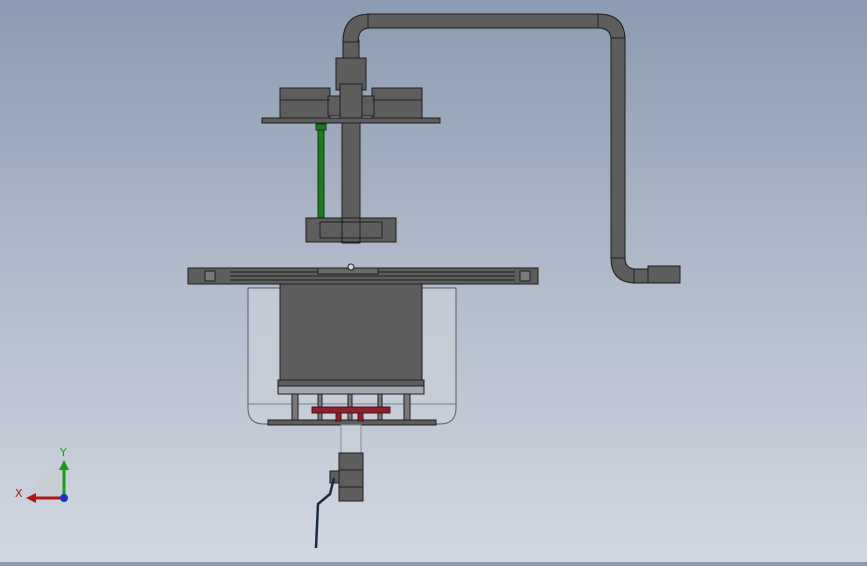 The image size is (867, 566). What do you see at coordinates (346, 477) in the screenshot?
I see `ball-valve` at bounding box center [346, 477].